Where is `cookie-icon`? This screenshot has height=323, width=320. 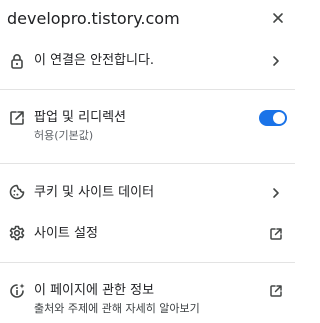 cookie-icon is located at coordinates (17, 192).